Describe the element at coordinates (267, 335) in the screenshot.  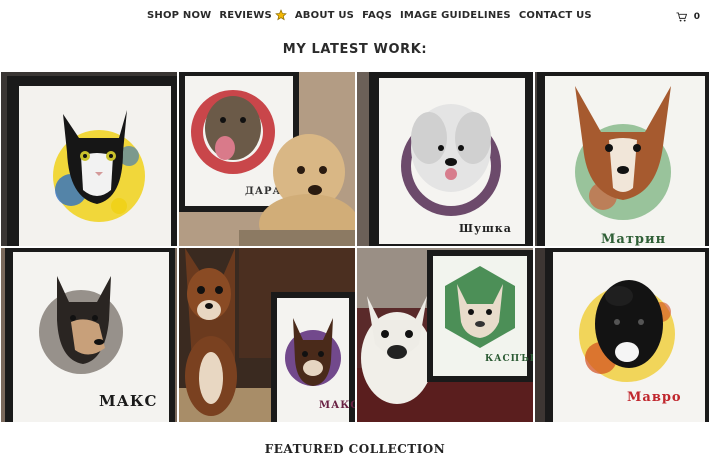
I see `gallery-tile-maks-chihuahua: МАКС` at that location.